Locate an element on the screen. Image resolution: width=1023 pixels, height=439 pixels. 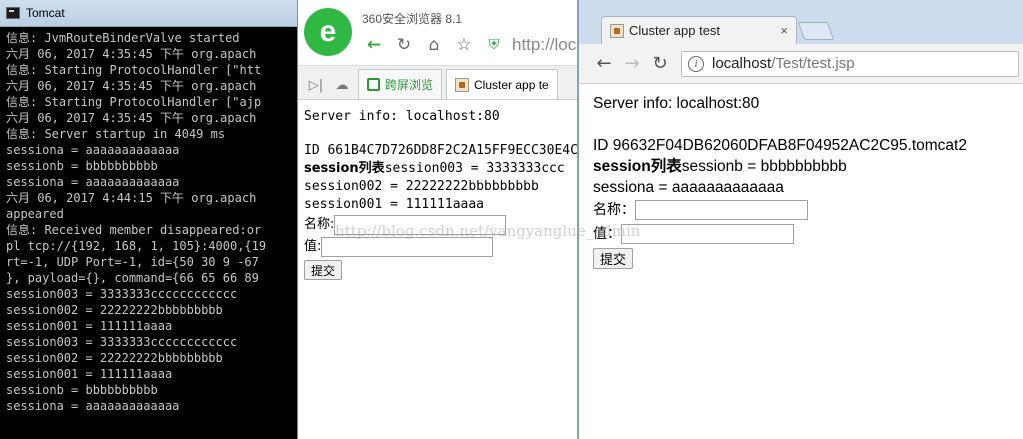
session-entry: sessiona = aaaaaaaaaaaaa is located at coordinates (688, 187).